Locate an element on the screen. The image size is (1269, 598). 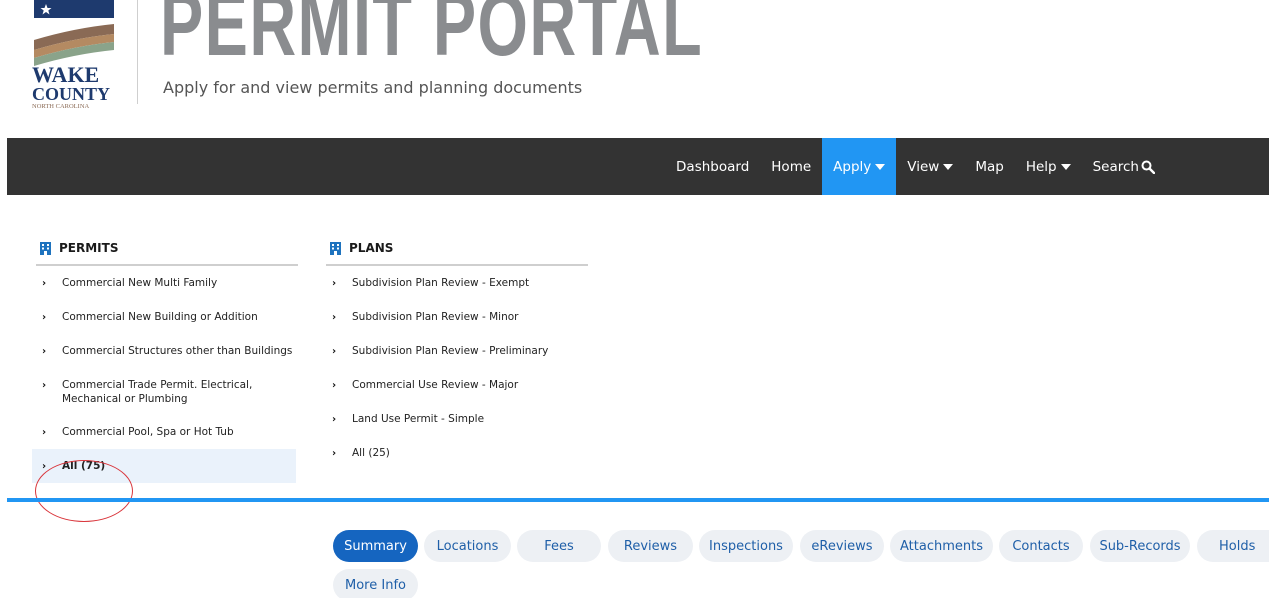
plan-item-label: Subdivision Plan Review - Exempt is located at coordinates (441, 283).